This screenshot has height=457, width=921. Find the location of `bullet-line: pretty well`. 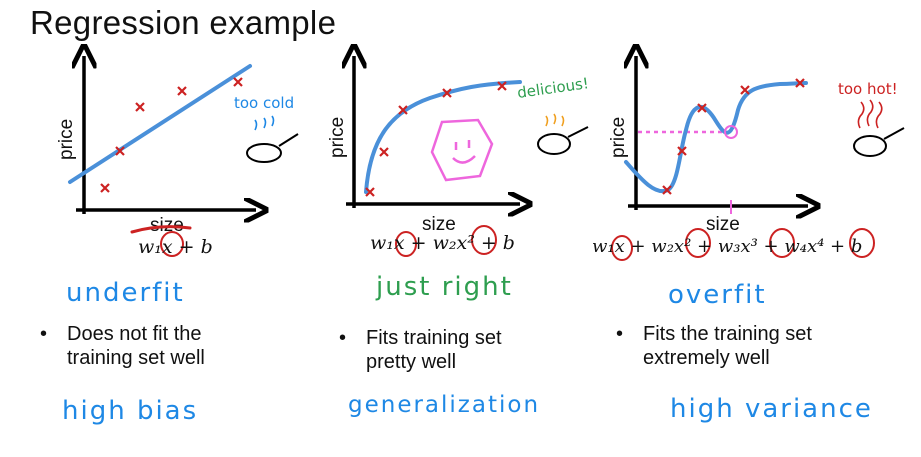

bullet-line: pretty well is located at coordinates (411, 362).